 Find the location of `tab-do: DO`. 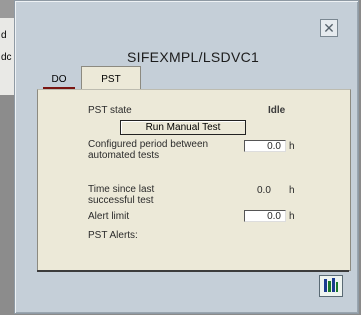

tab-do: DO is located at coordinates (59, 79).